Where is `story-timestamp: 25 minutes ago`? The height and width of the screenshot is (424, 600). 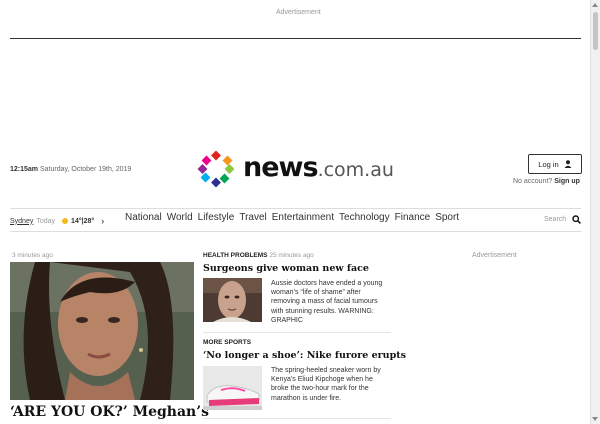
story-timestamp: 25 minutes ago is located at coordinates (291, 255).